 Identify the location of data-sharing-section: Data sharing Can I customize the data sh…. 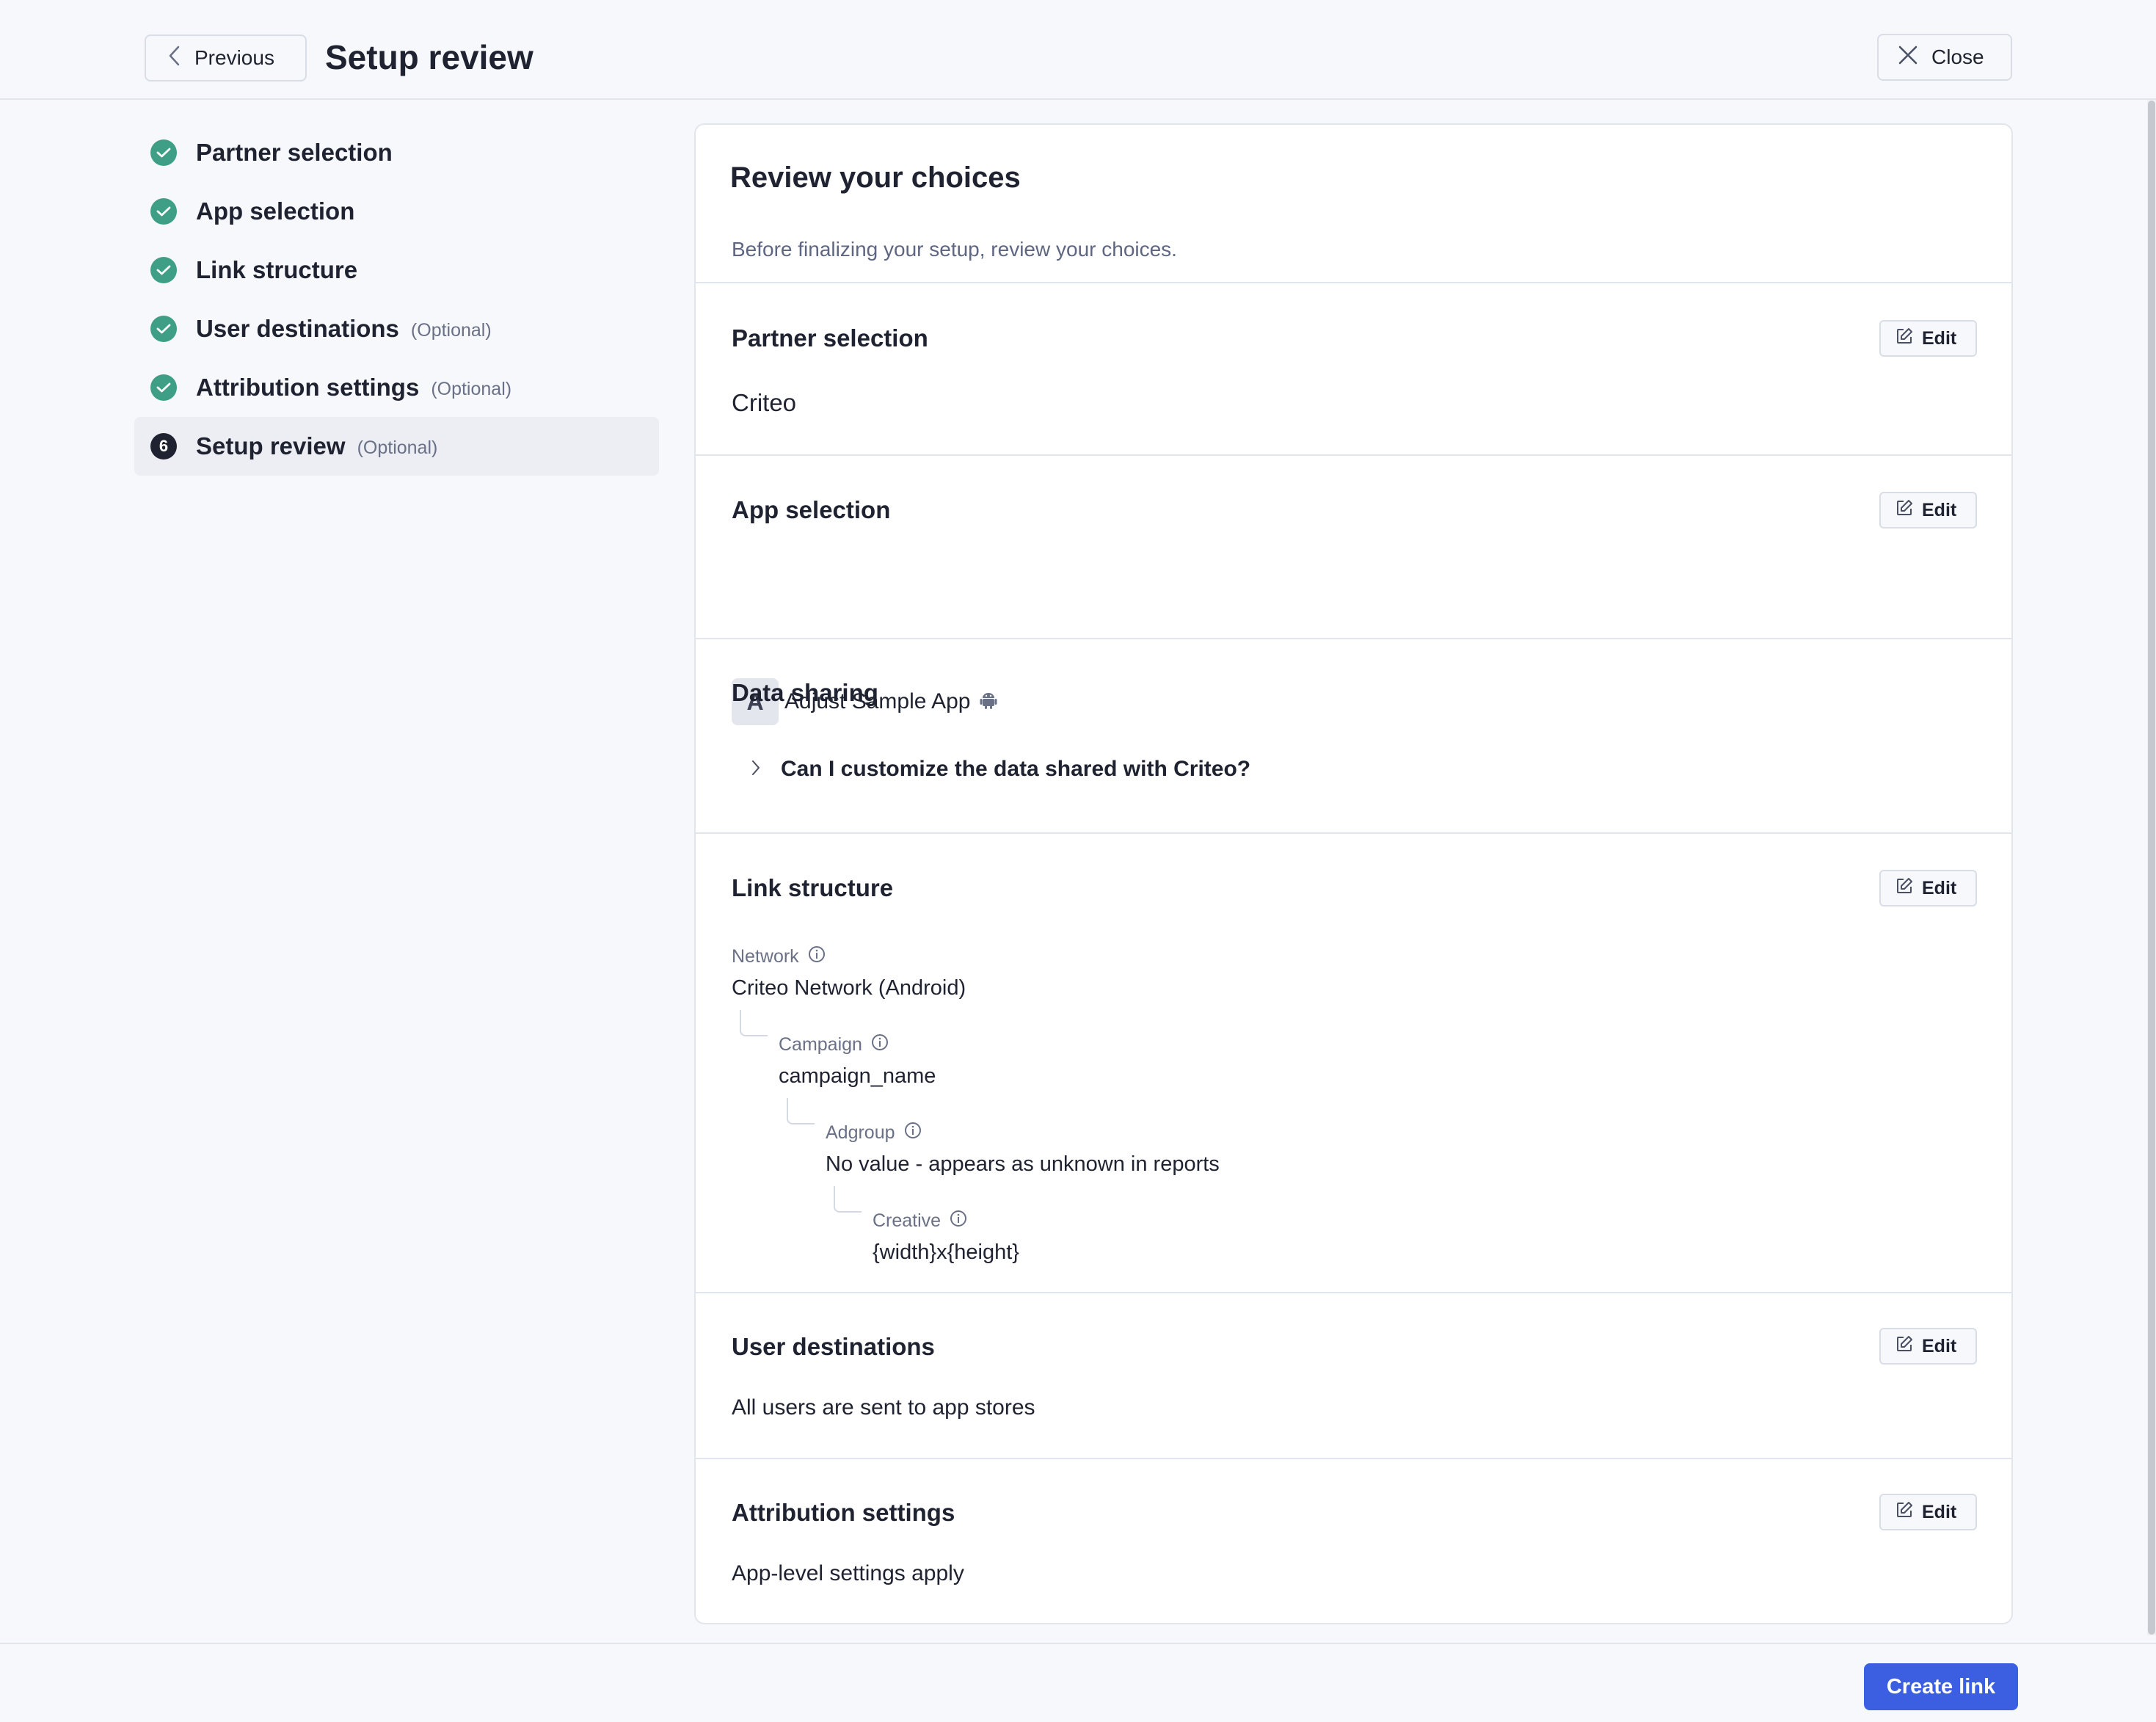
(1353, 736).